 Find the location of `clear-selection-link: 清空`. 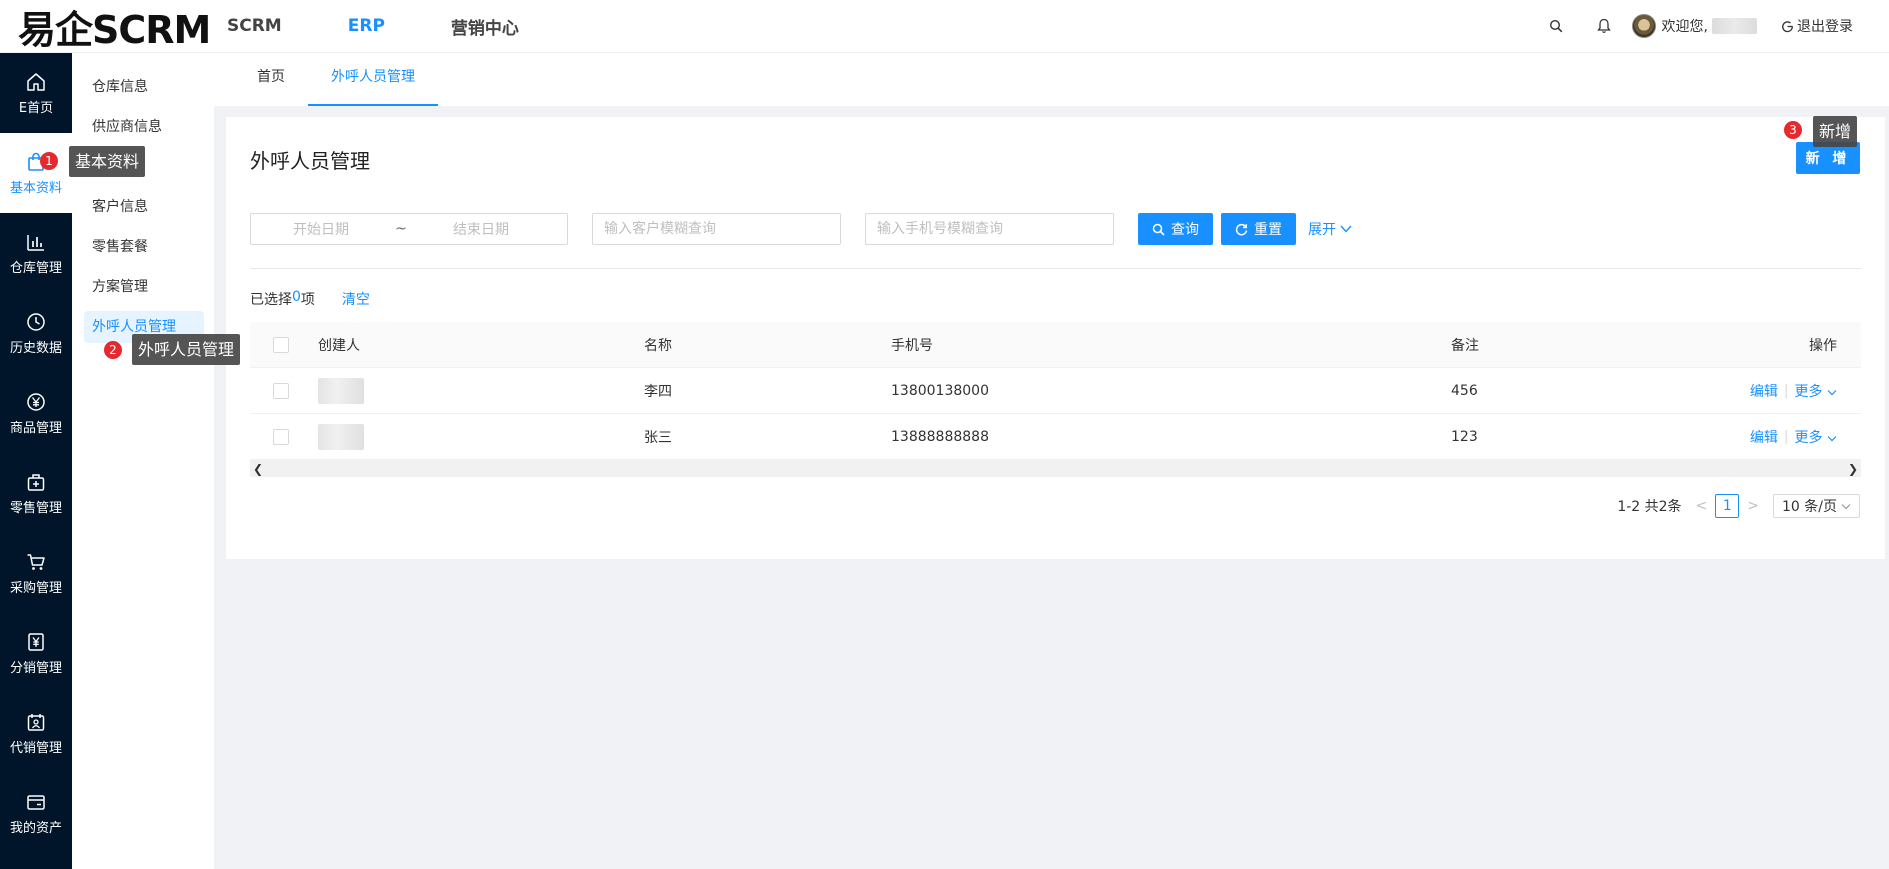

clear-selection-link: 清空 is located at coordinates (356, 299).